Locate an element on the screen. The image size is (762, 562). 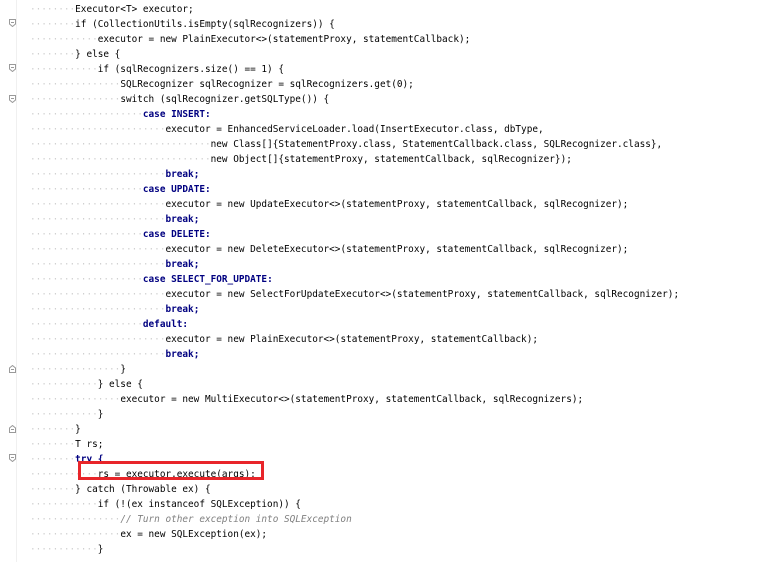
code-text: ex = new SQLException(ex); is located at coordinates (194, 534).